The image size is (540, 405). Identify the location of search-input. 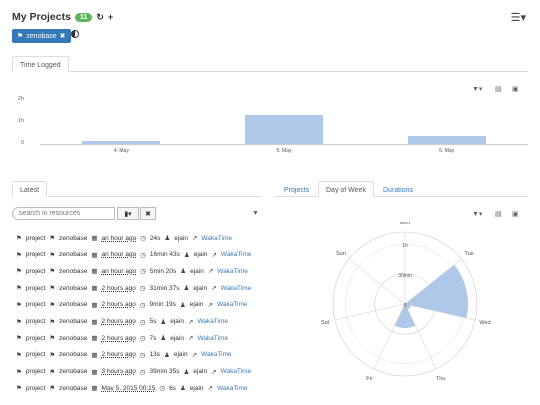
(63, 213).